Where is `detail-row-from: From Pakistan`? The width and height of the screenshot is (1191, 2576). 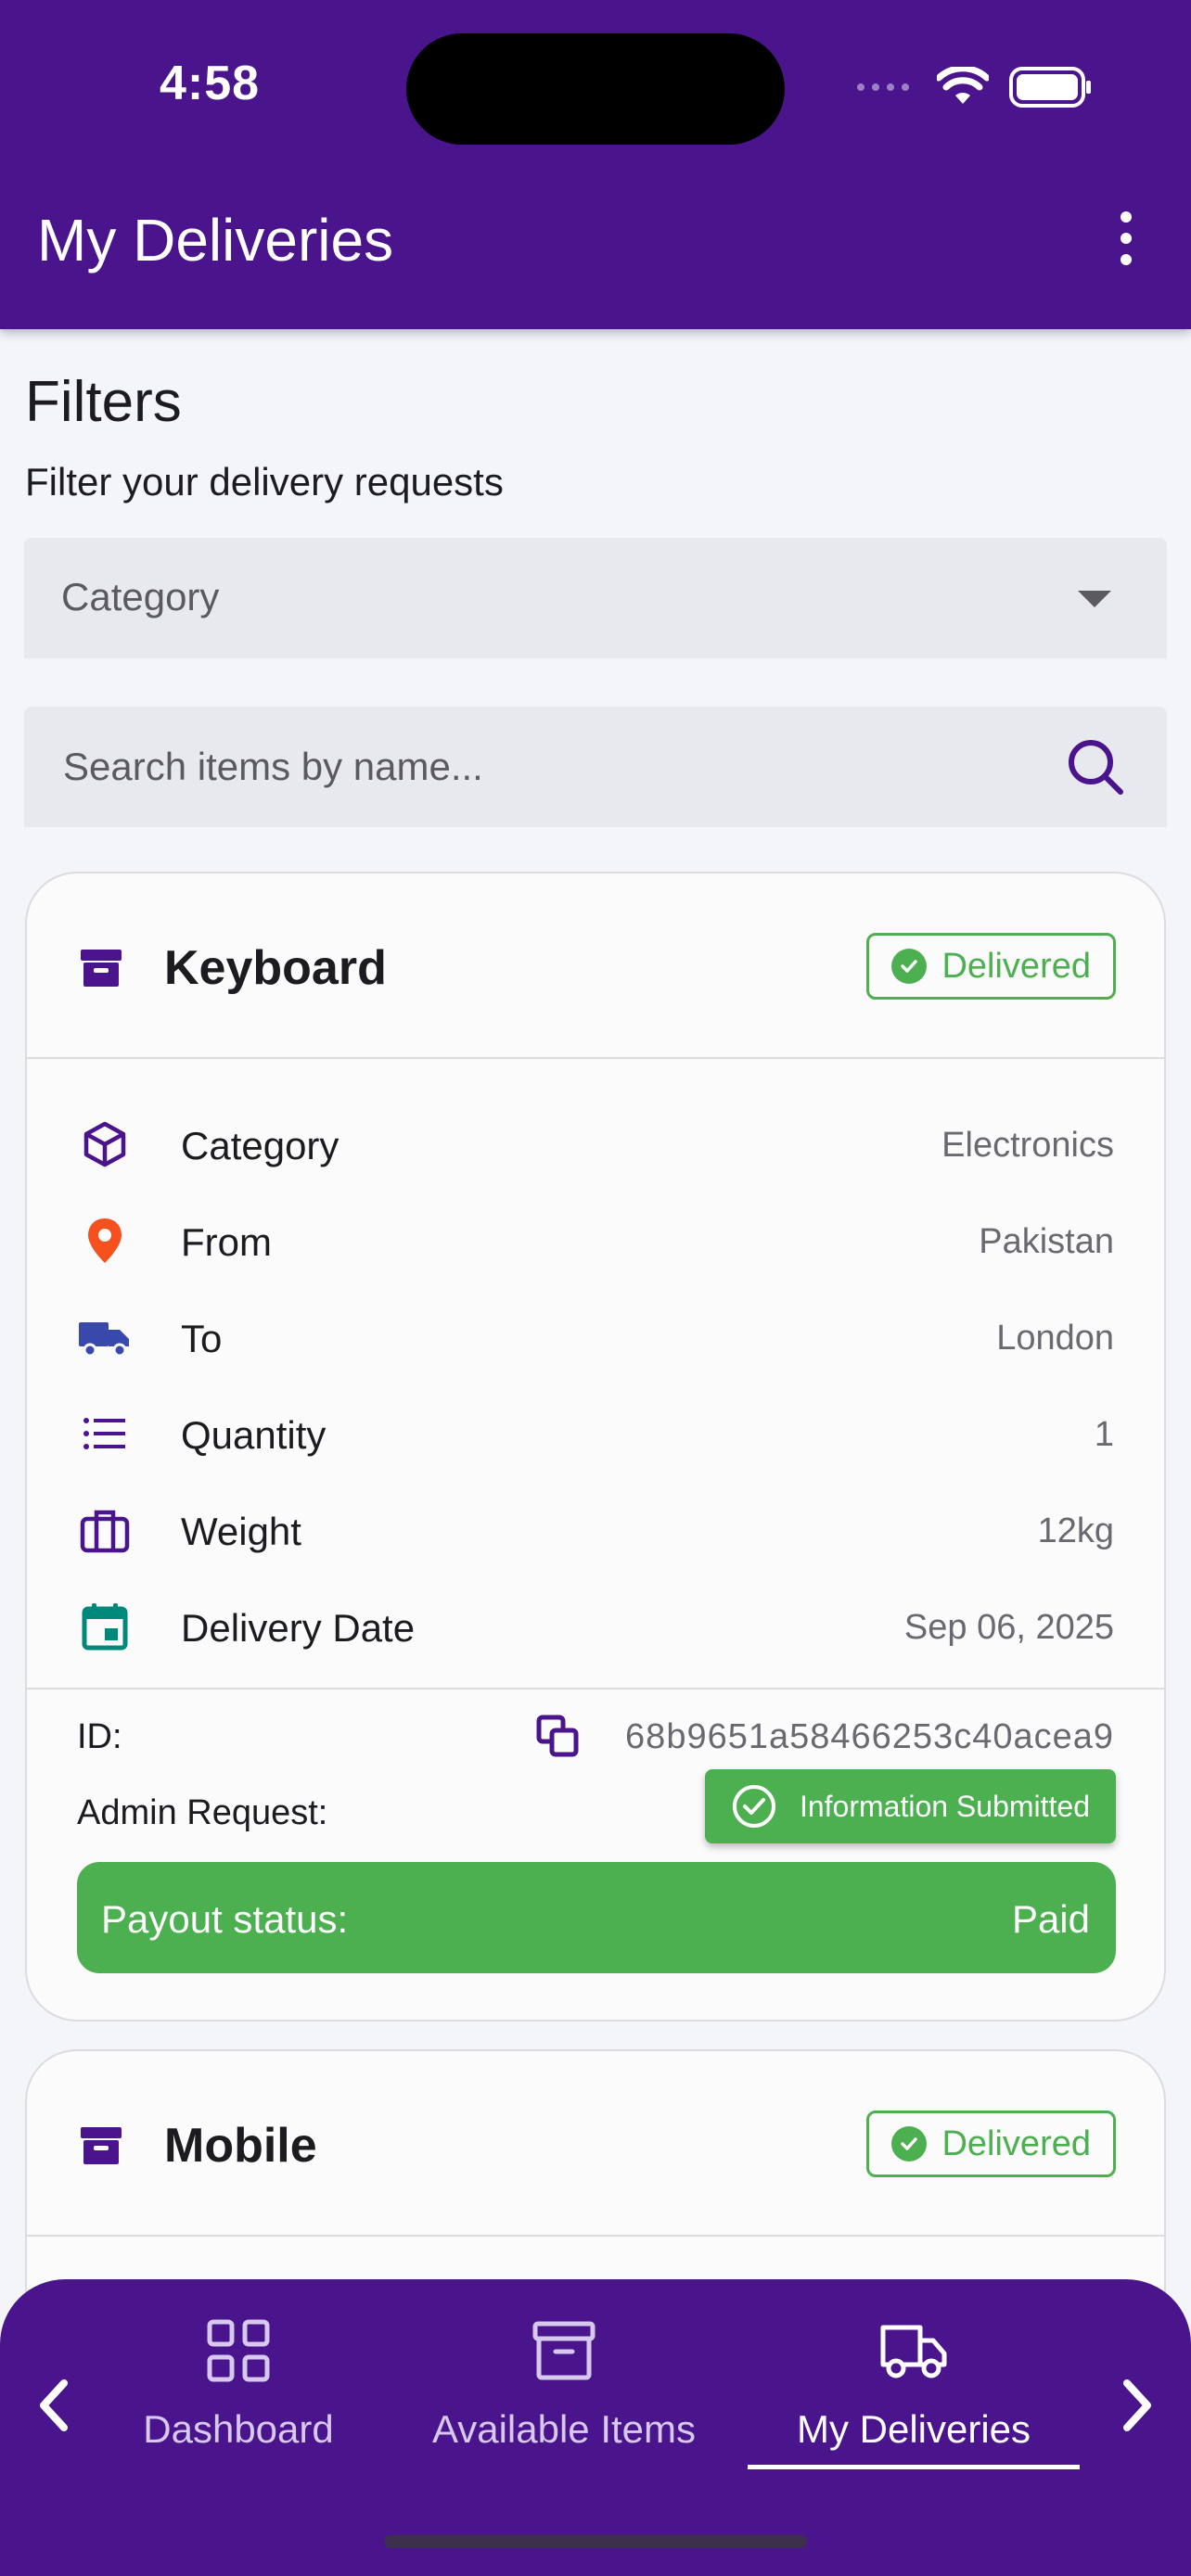 detail-row-from: From Pakistan is located at coordinates (595, 1240).